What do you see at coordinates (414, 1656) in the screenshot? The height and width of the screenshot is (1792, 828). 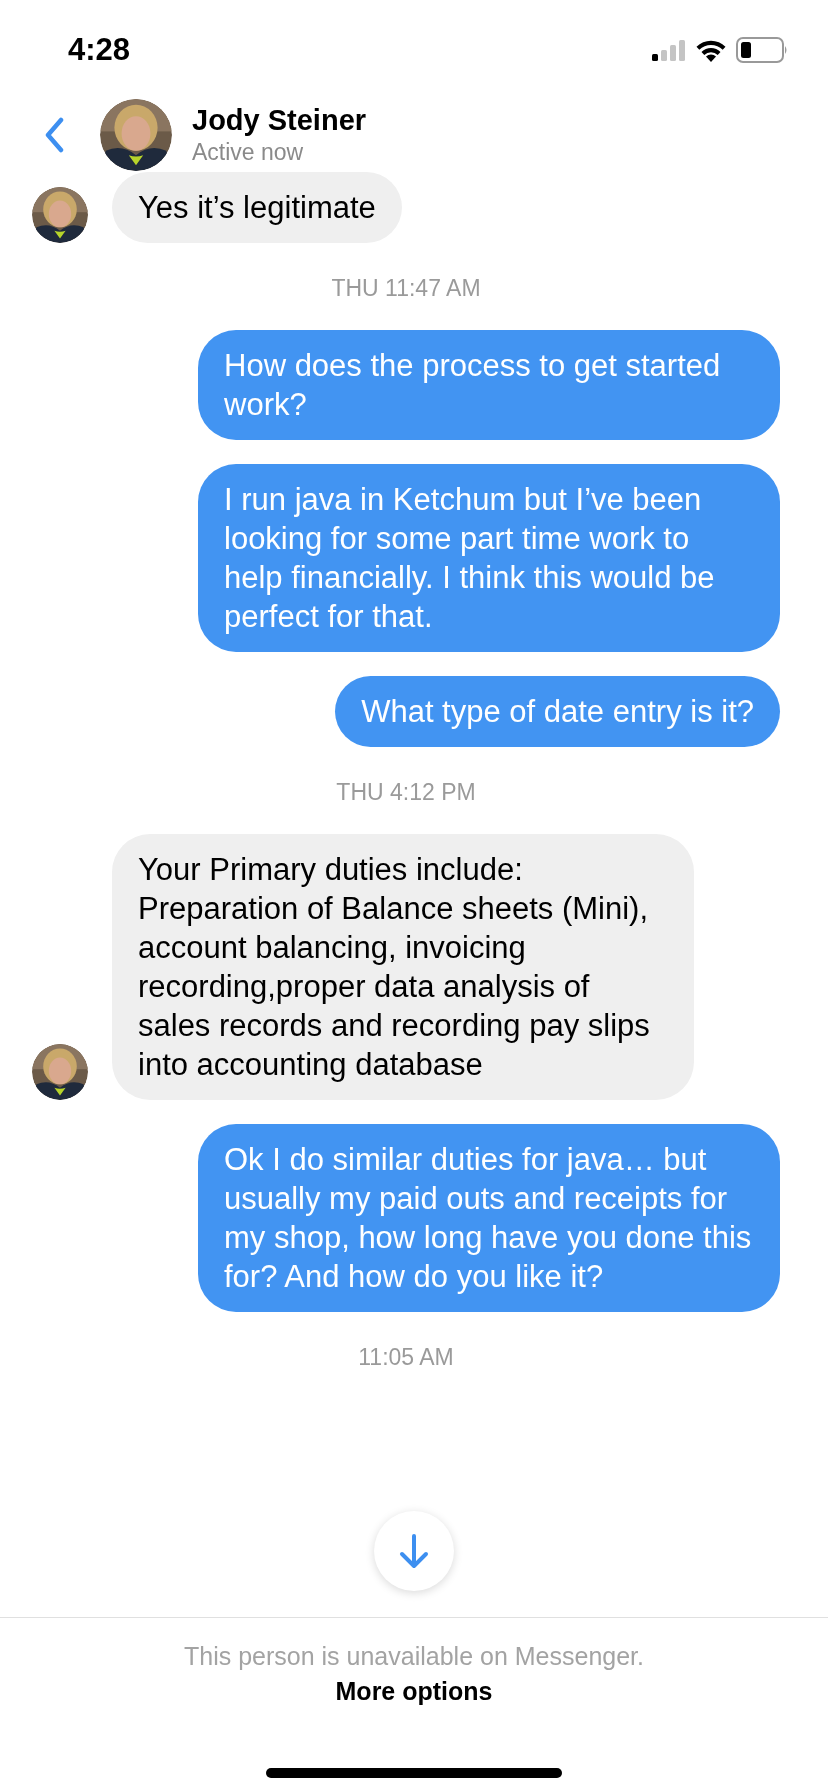 I see `unavailable-notice: This person is unavailable on Messenger.` at bounding box center [414, 1656].